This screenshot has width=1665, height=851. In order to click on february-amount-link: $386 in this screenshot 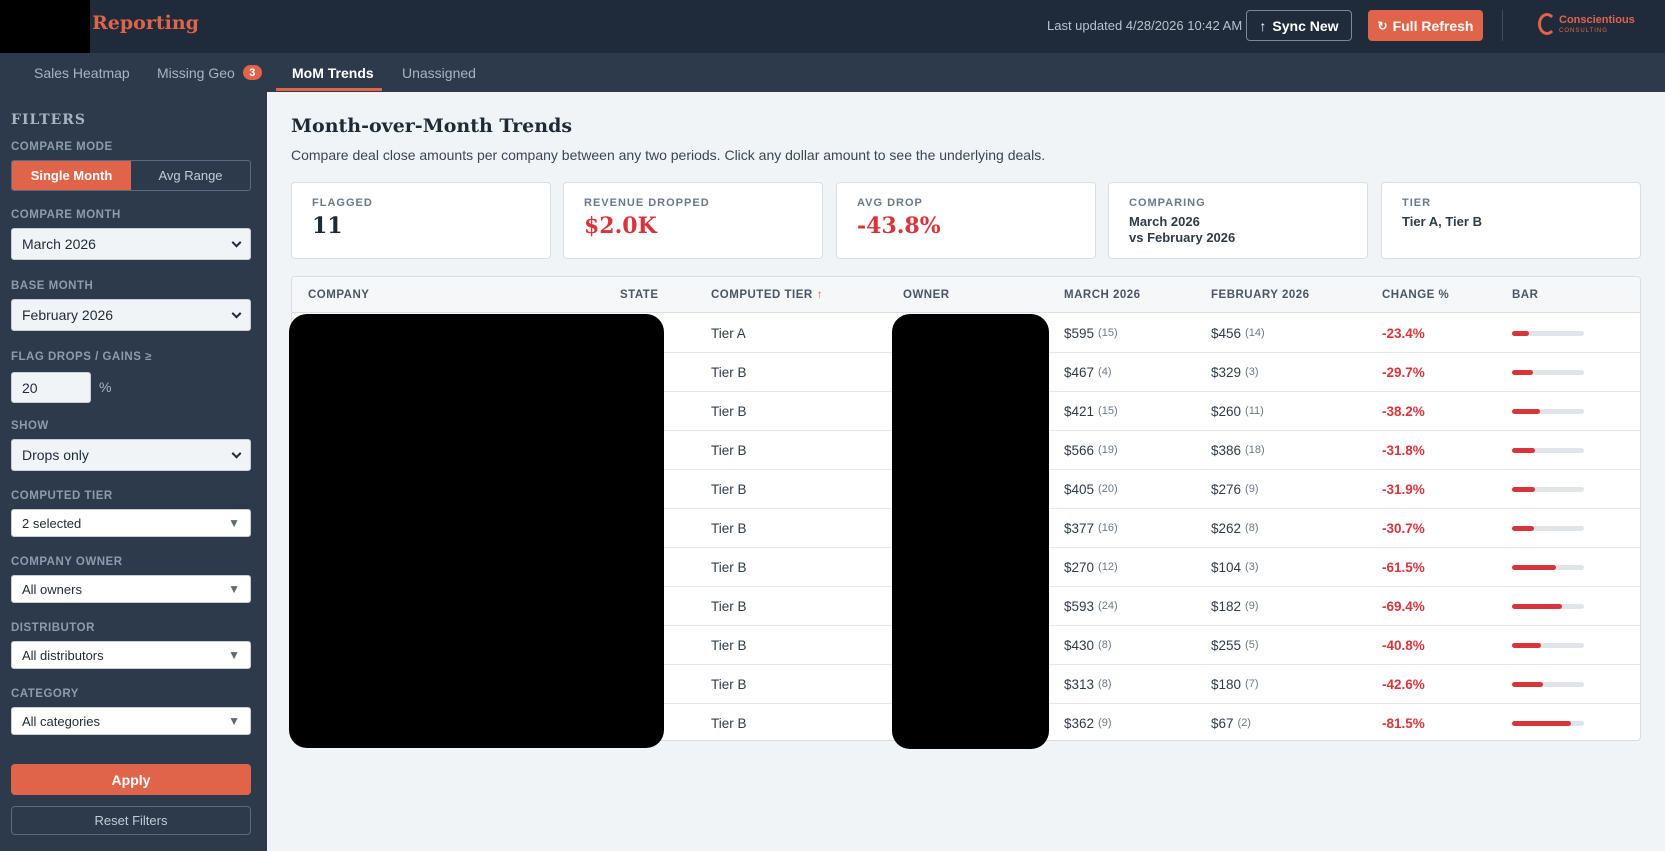, I will do `click(1226, 450)`.